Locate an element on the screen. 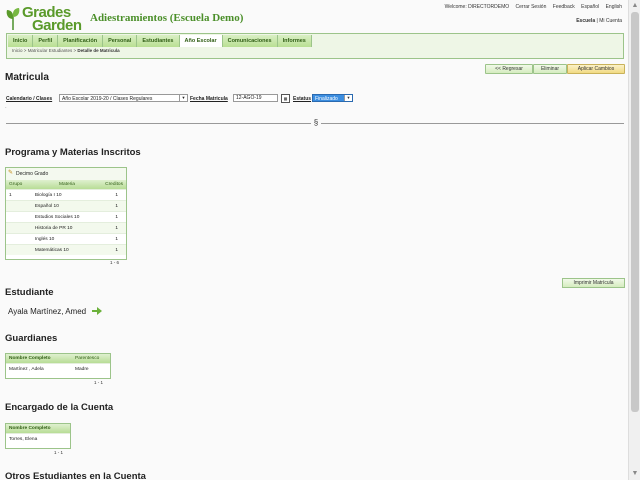 The image size is (640, 480). delete-button: Eliminar is located at coordinates (550, 69).